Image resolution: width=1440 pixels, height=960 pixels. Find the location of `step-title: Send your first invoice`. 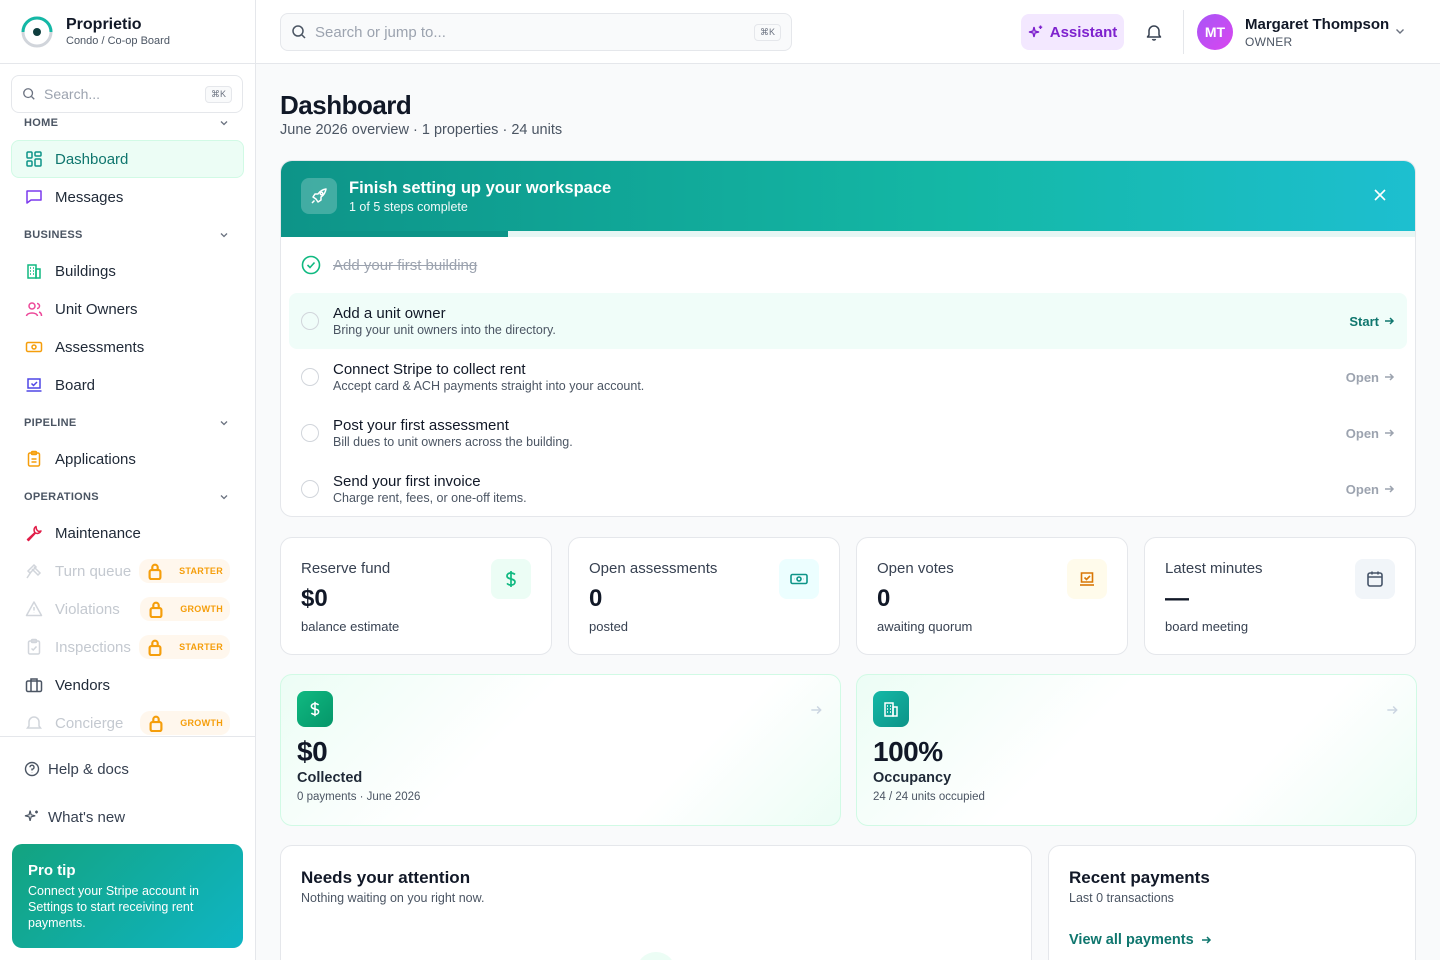

step-title: Send your first invoice is located at coordinates (407, 481).